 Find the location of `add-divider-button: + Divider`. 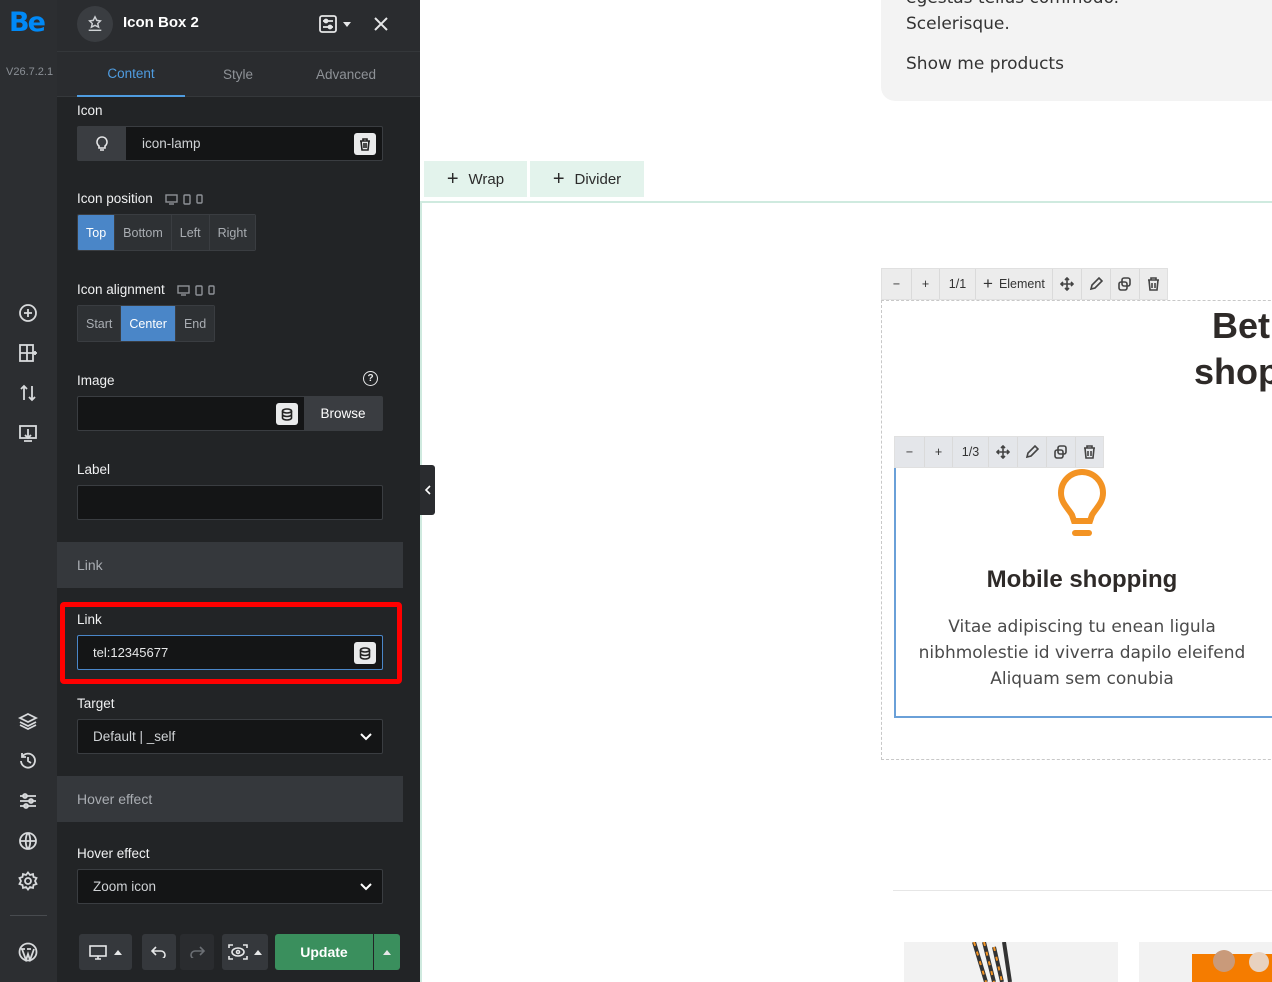

add-divider-button: + Divider is located at coordinates (587, 179).